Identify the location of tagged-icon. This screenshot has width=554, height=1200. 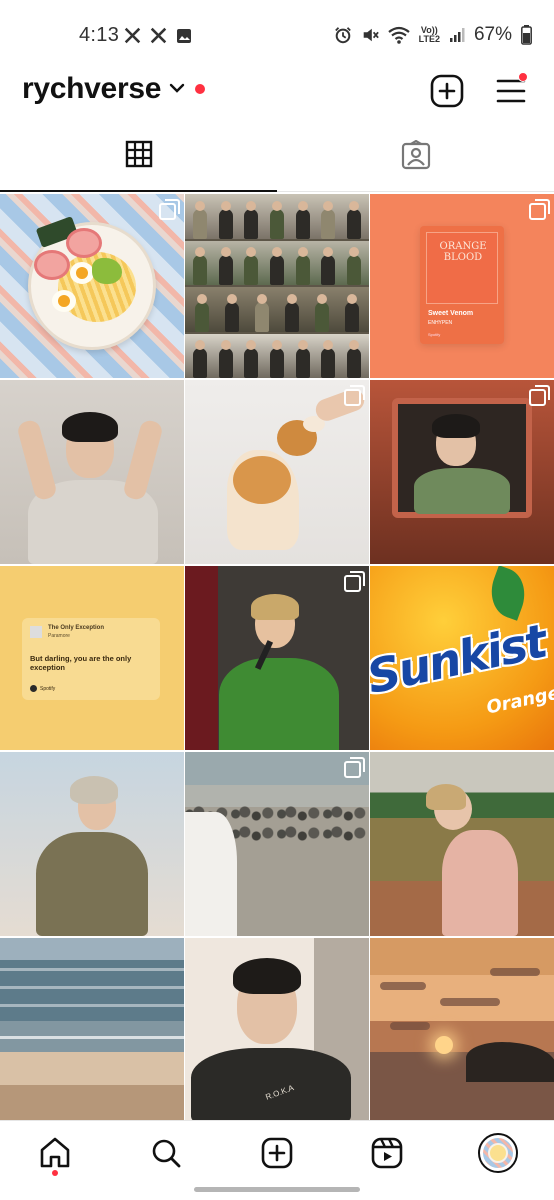
(415, 155).